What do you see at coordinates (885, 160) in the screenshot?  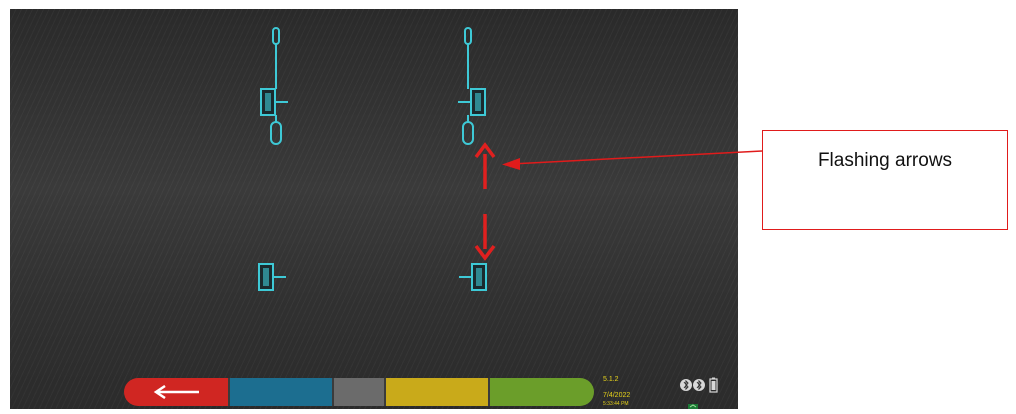 I see `annotation-text: Flashing arrows` at bounding box center [885, 160].